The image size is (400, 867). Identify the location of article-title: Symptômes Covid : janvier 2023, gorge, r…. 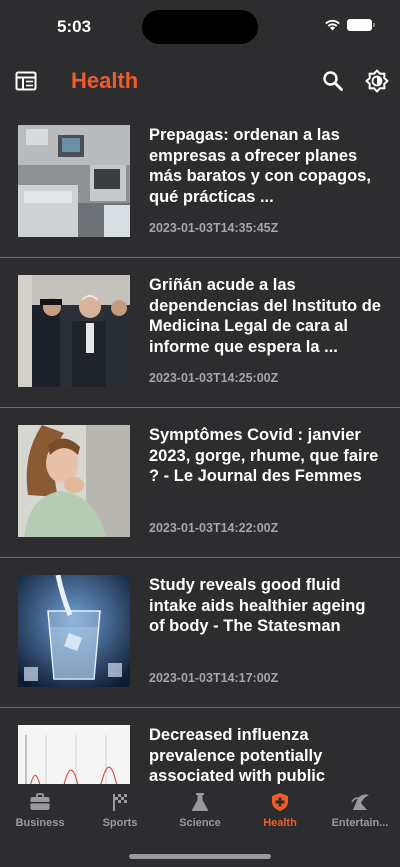
(267, 456).